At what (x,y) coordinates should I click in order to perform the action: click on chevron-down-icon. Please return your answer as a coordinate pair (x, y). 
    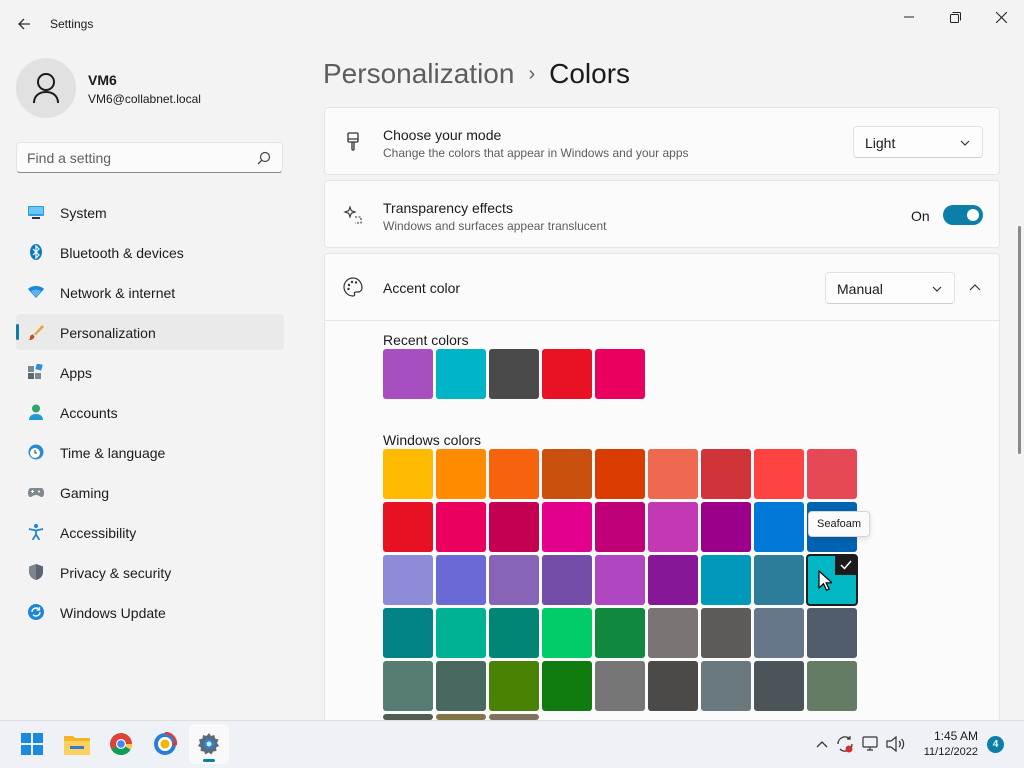
    Looking at the image, I should click on (937, 289).